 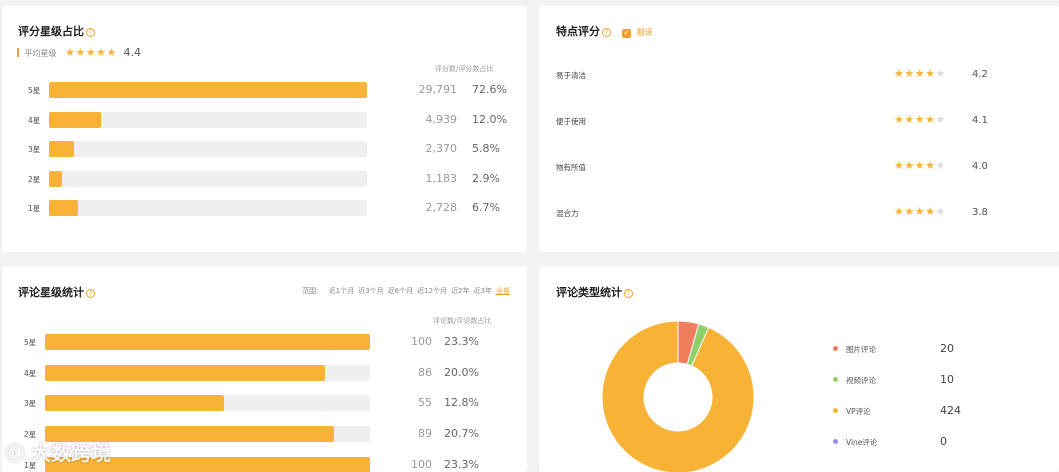 I want to click on range-option: 近2年, so click(x=460, y=291).